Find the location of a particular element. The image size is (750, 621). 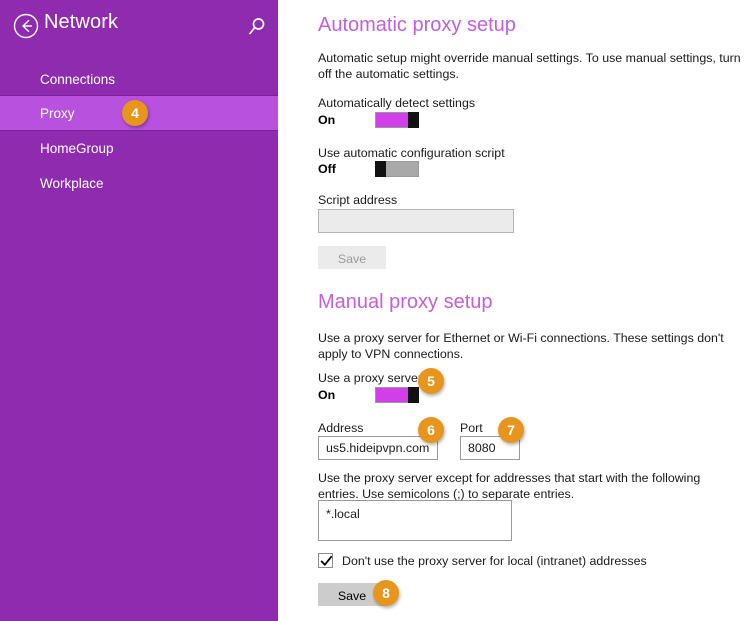

sidebar-header: Network is located at coordinates (139, 26).